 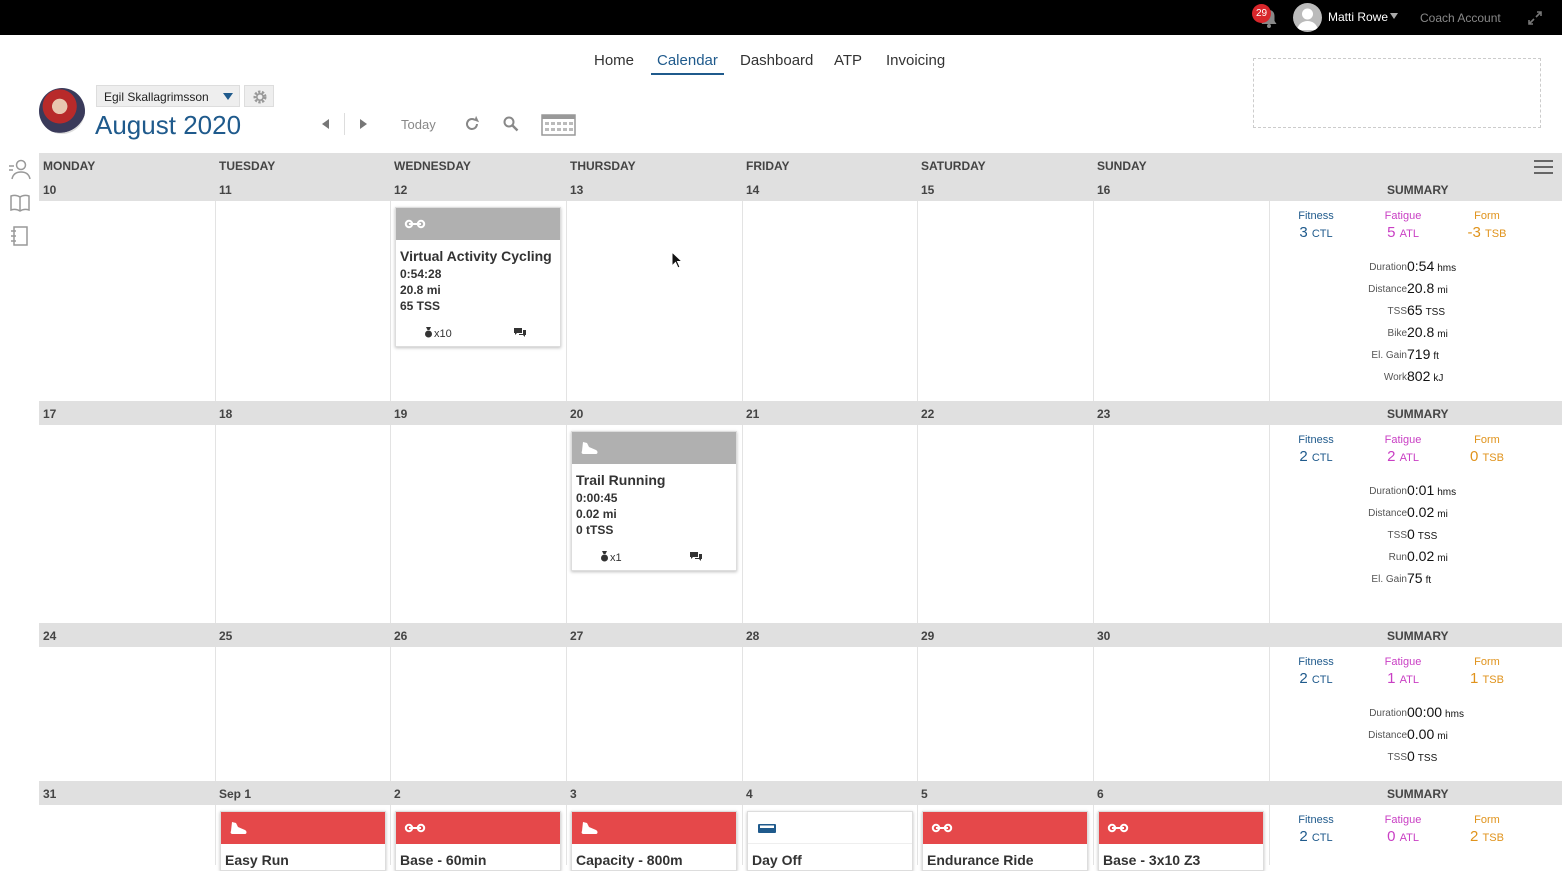 I want to click on date-number: 12, so click(x=400, y=190).